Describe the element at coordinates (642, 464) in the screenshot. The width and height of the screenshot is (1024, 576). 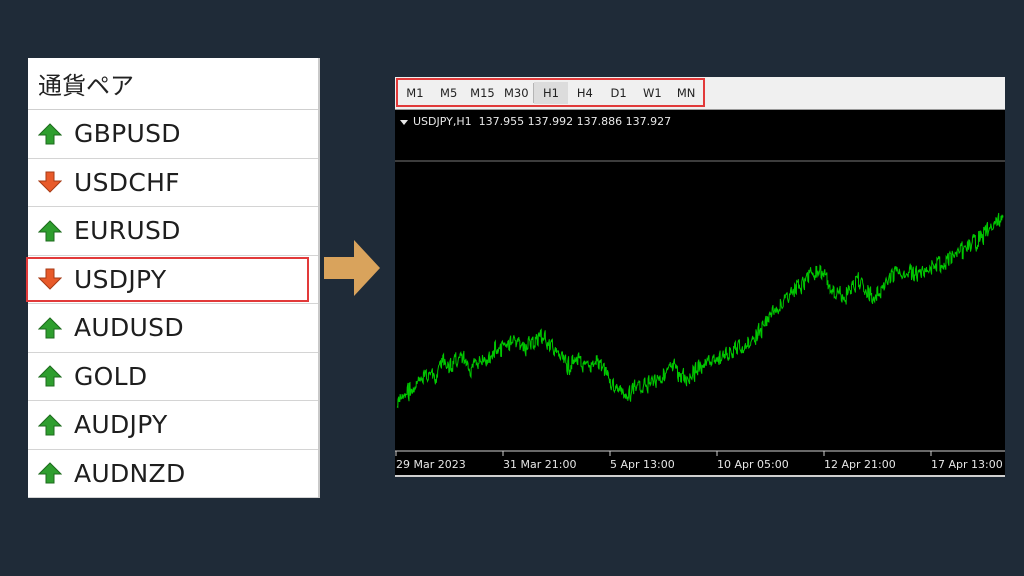
I see `x-tick-label: 5 Apr 13:00` at that location.